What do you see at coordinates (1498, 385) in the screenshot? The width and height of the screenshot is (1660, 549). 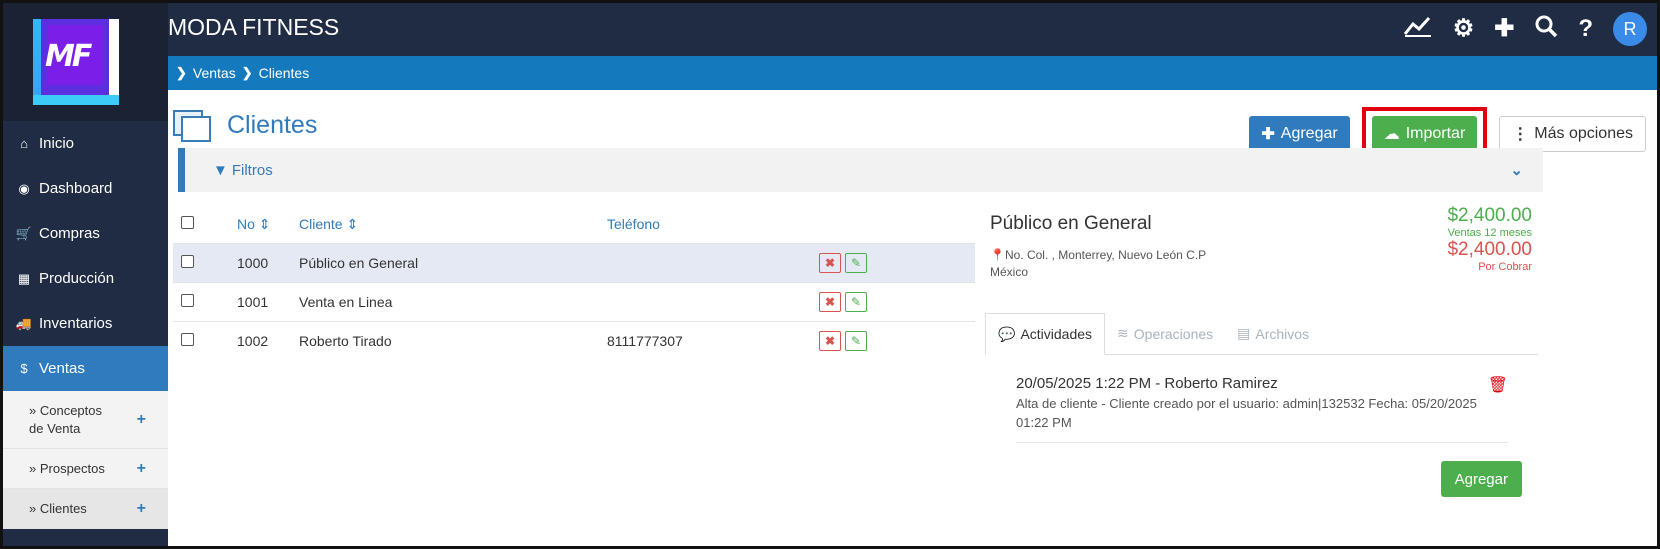 I see `trash-icon: 🗑` at bounding box center [1498, 385].